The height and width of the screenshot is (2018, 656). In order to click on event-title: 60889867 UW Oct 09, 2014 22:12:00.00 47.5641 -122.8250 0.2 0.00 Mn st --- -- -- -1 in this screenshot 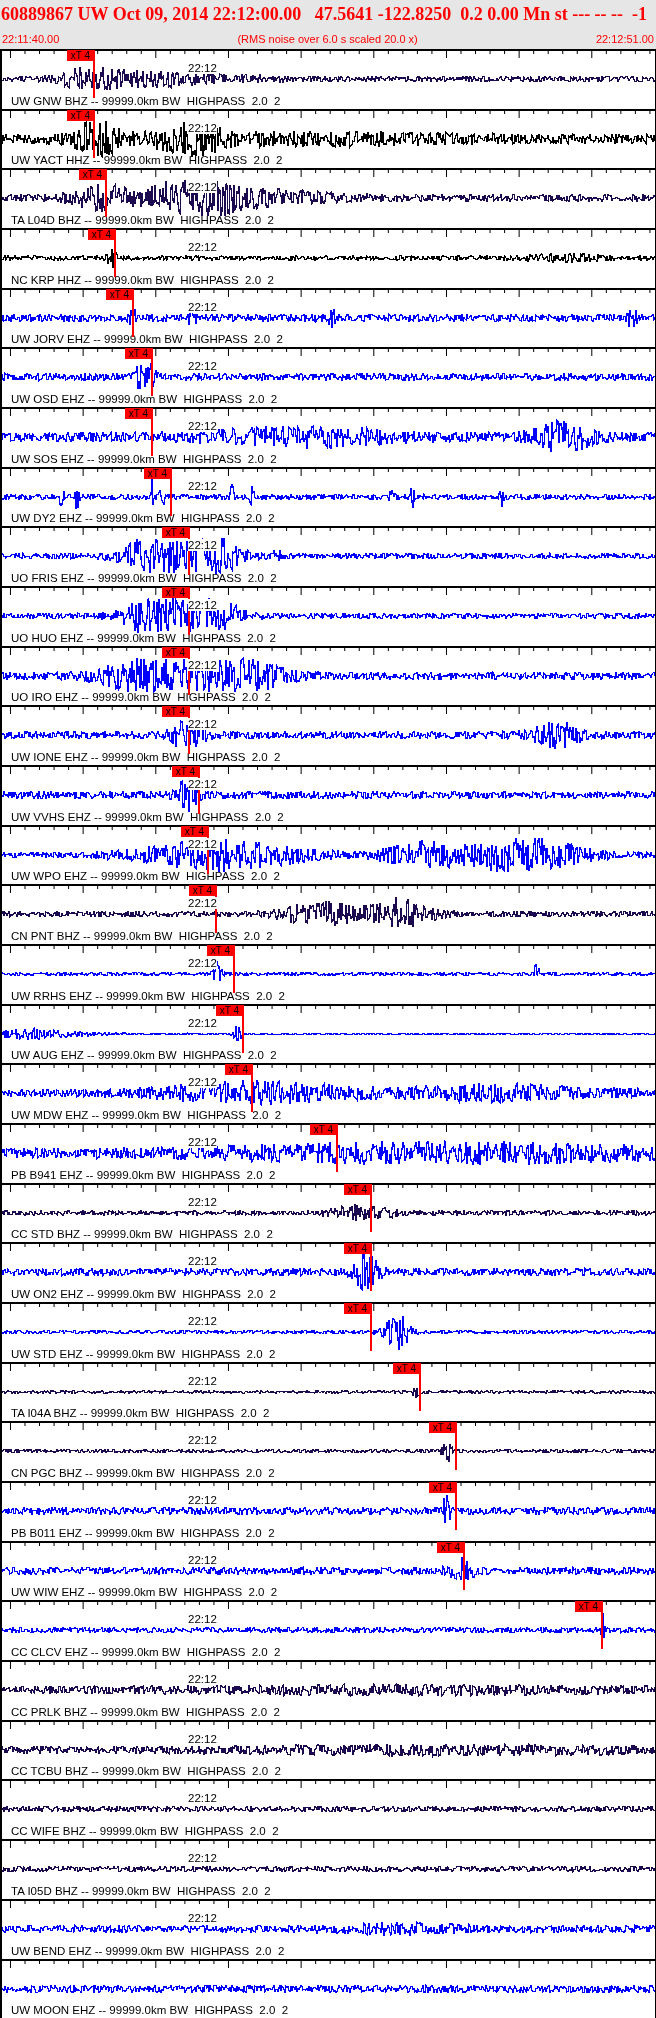, I will do `click(324, 14)`.